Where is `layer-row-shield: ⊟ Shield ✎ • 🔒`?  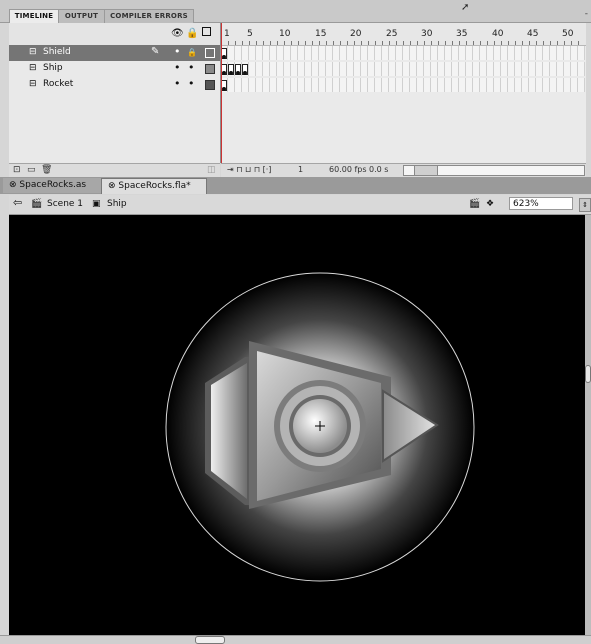 layer-row-shield: ⊟ Shield ✎ • 🔒 is located at coordinates (114, 53).